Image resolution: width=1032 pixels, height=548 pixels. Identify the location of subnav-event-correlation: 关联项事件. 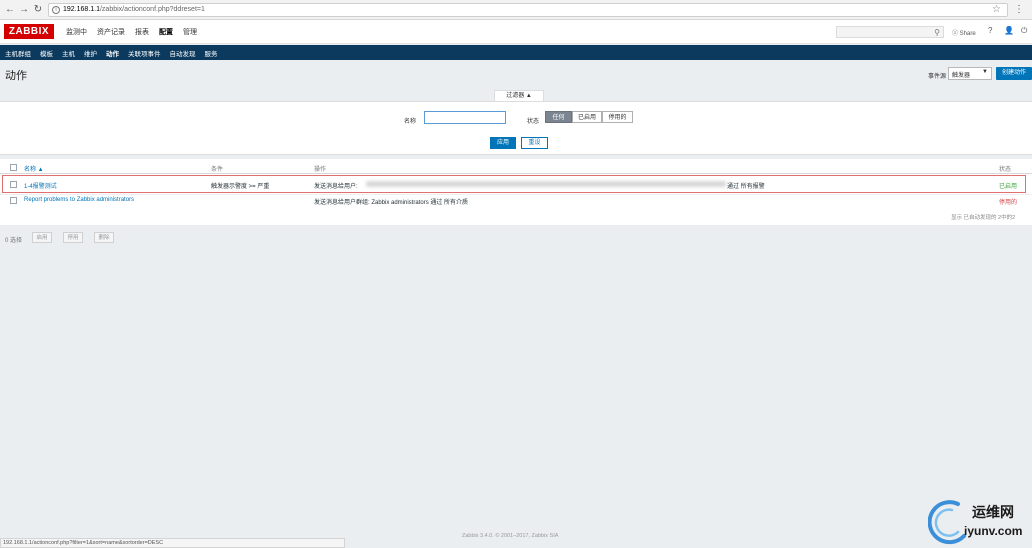
(144, 53).